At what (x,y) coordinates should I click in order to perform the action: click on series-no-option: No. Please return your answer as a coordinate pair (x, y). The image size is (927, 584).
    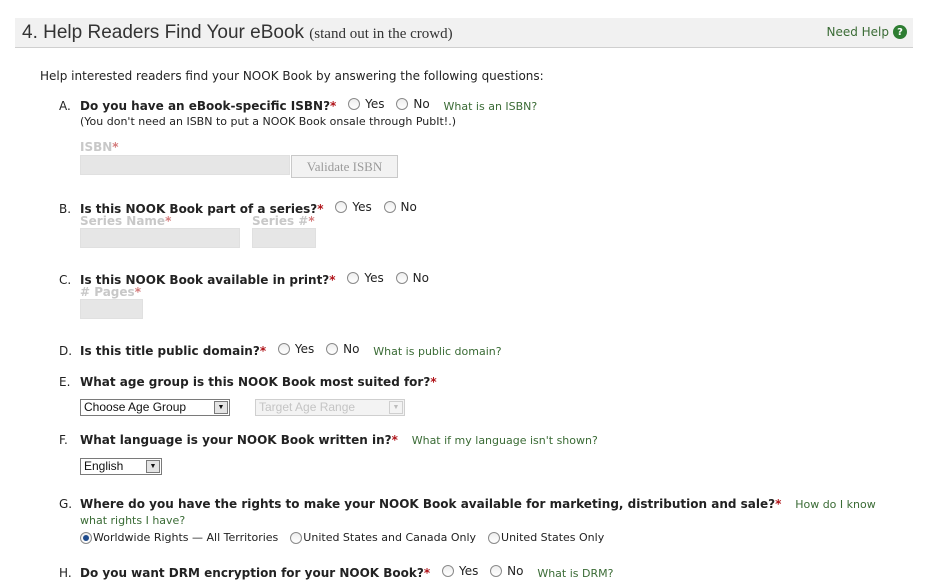
    Looking at the image, I should click on (400, 207).